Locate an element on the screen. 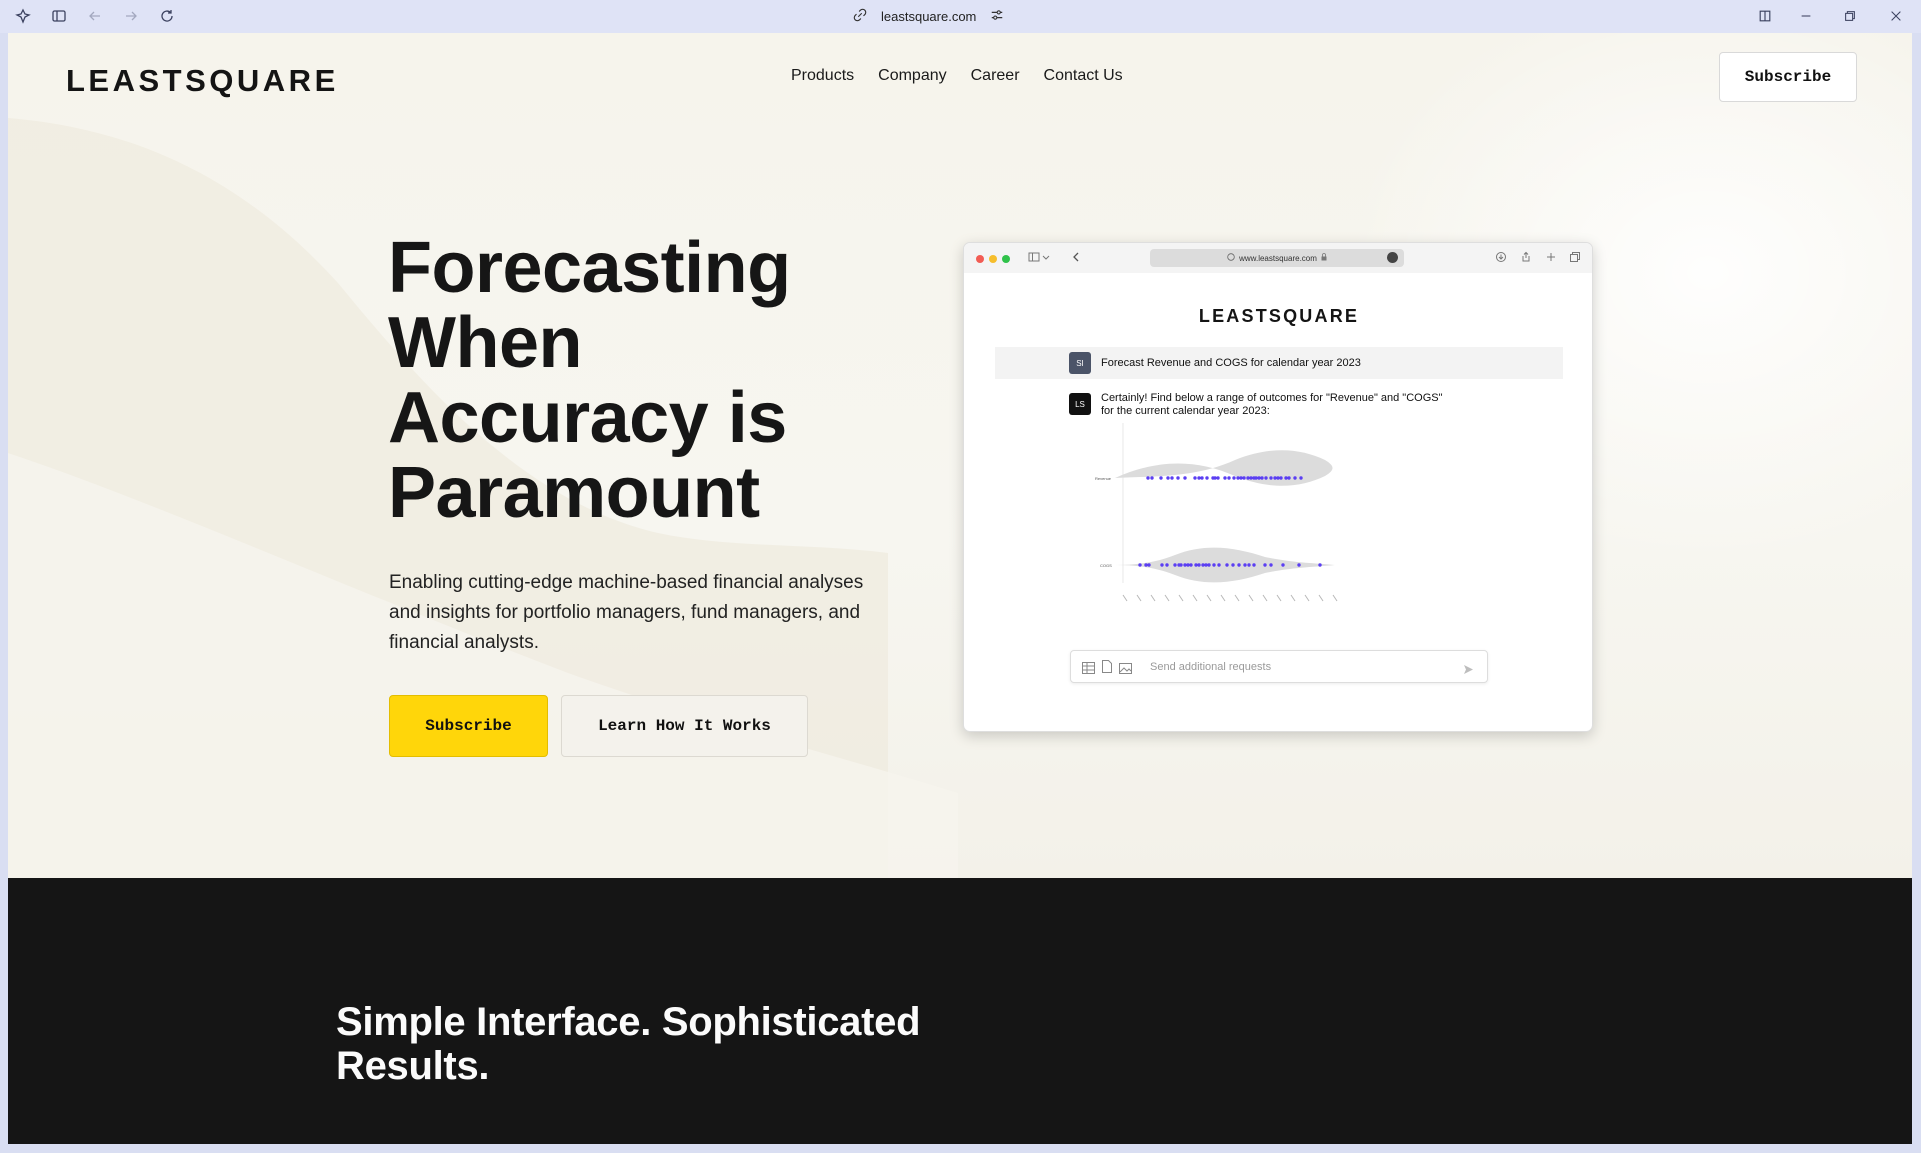  violin-plot: Revenue COGS is located at coordinates (1216, 512).